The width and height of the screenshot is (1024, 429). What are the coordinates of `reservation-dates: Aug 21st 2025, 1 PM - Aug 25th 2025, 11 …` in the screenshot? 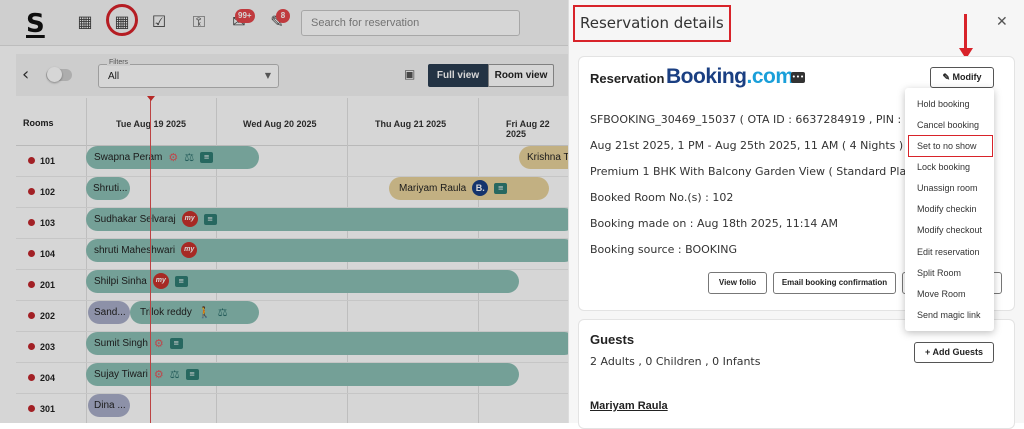 It's located at (747, 145).